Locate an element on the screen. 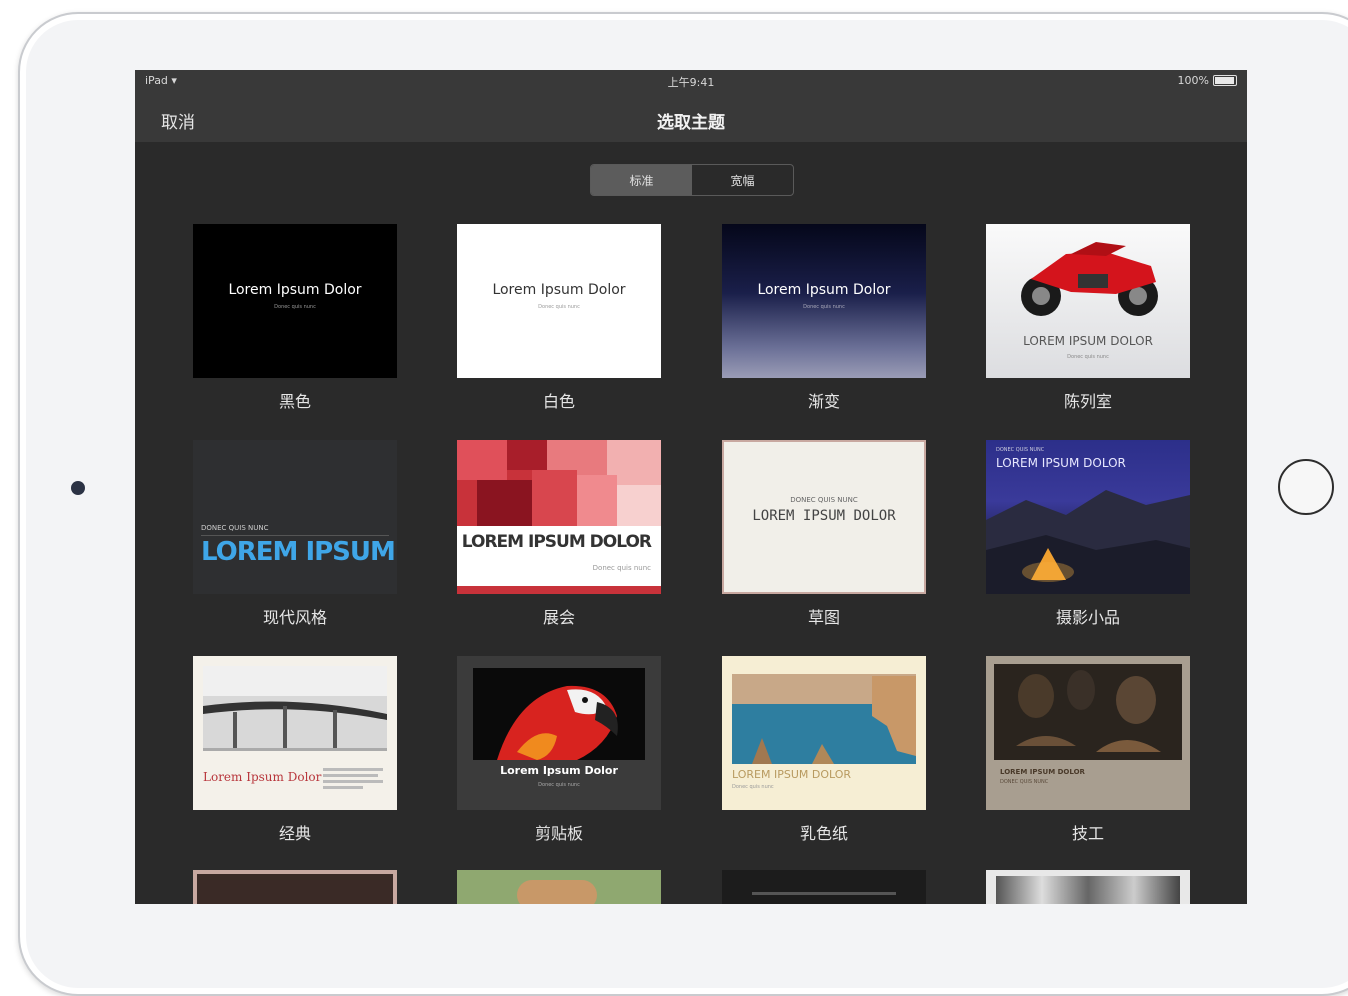 This screenshot has height=996, width=1348. theme-modern: DONEC QUIS NUNC LOREM IPSUM 现代风格 is located at coordinates (295, 534).